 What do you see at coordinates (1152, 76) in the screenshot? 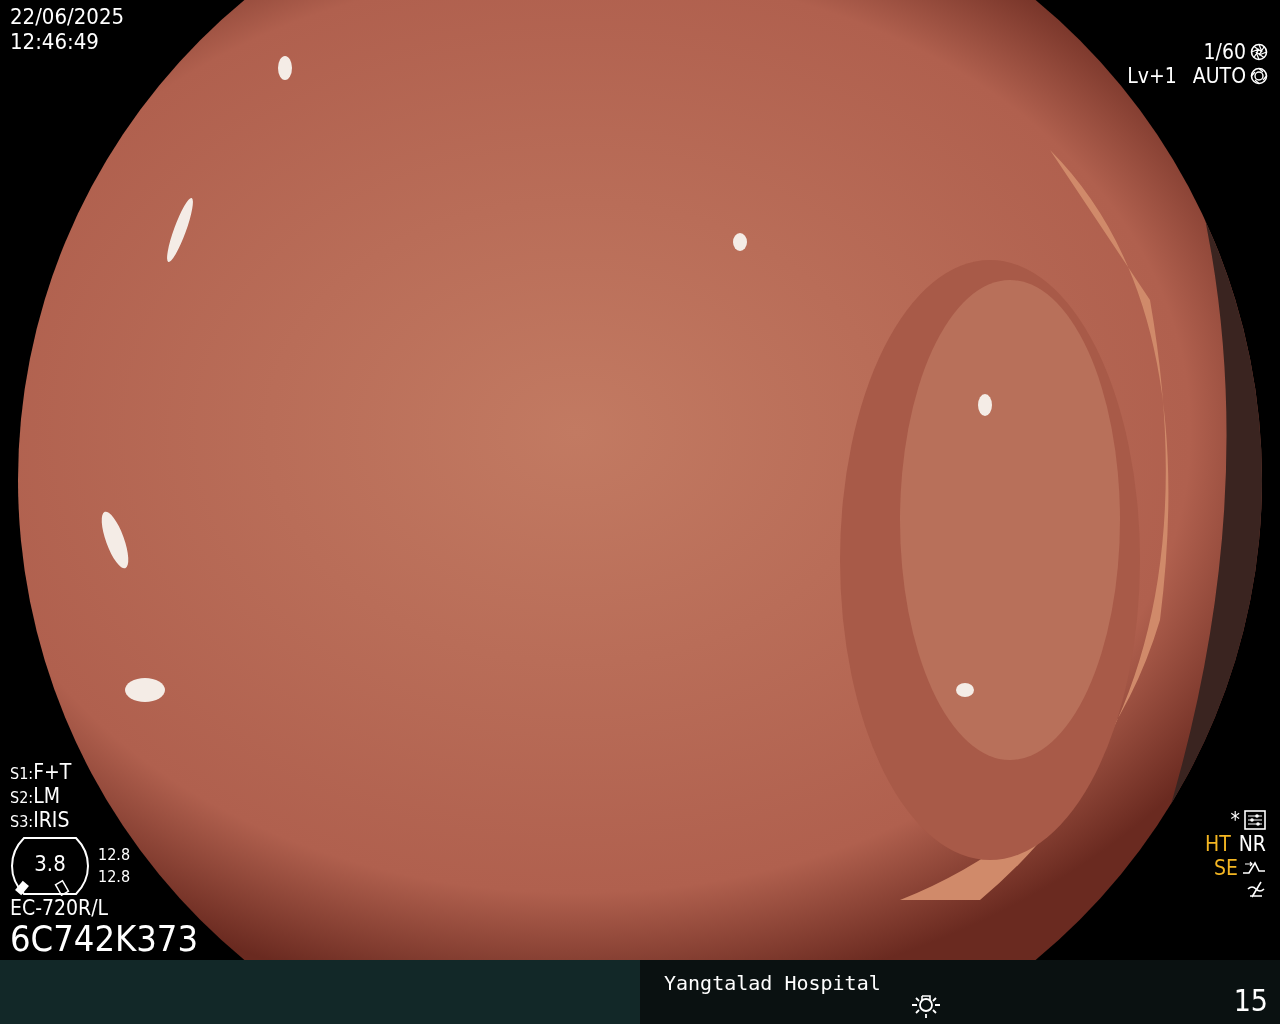
I see `exposure-level-text: Lv+1` at bounding box center [1152, 76].